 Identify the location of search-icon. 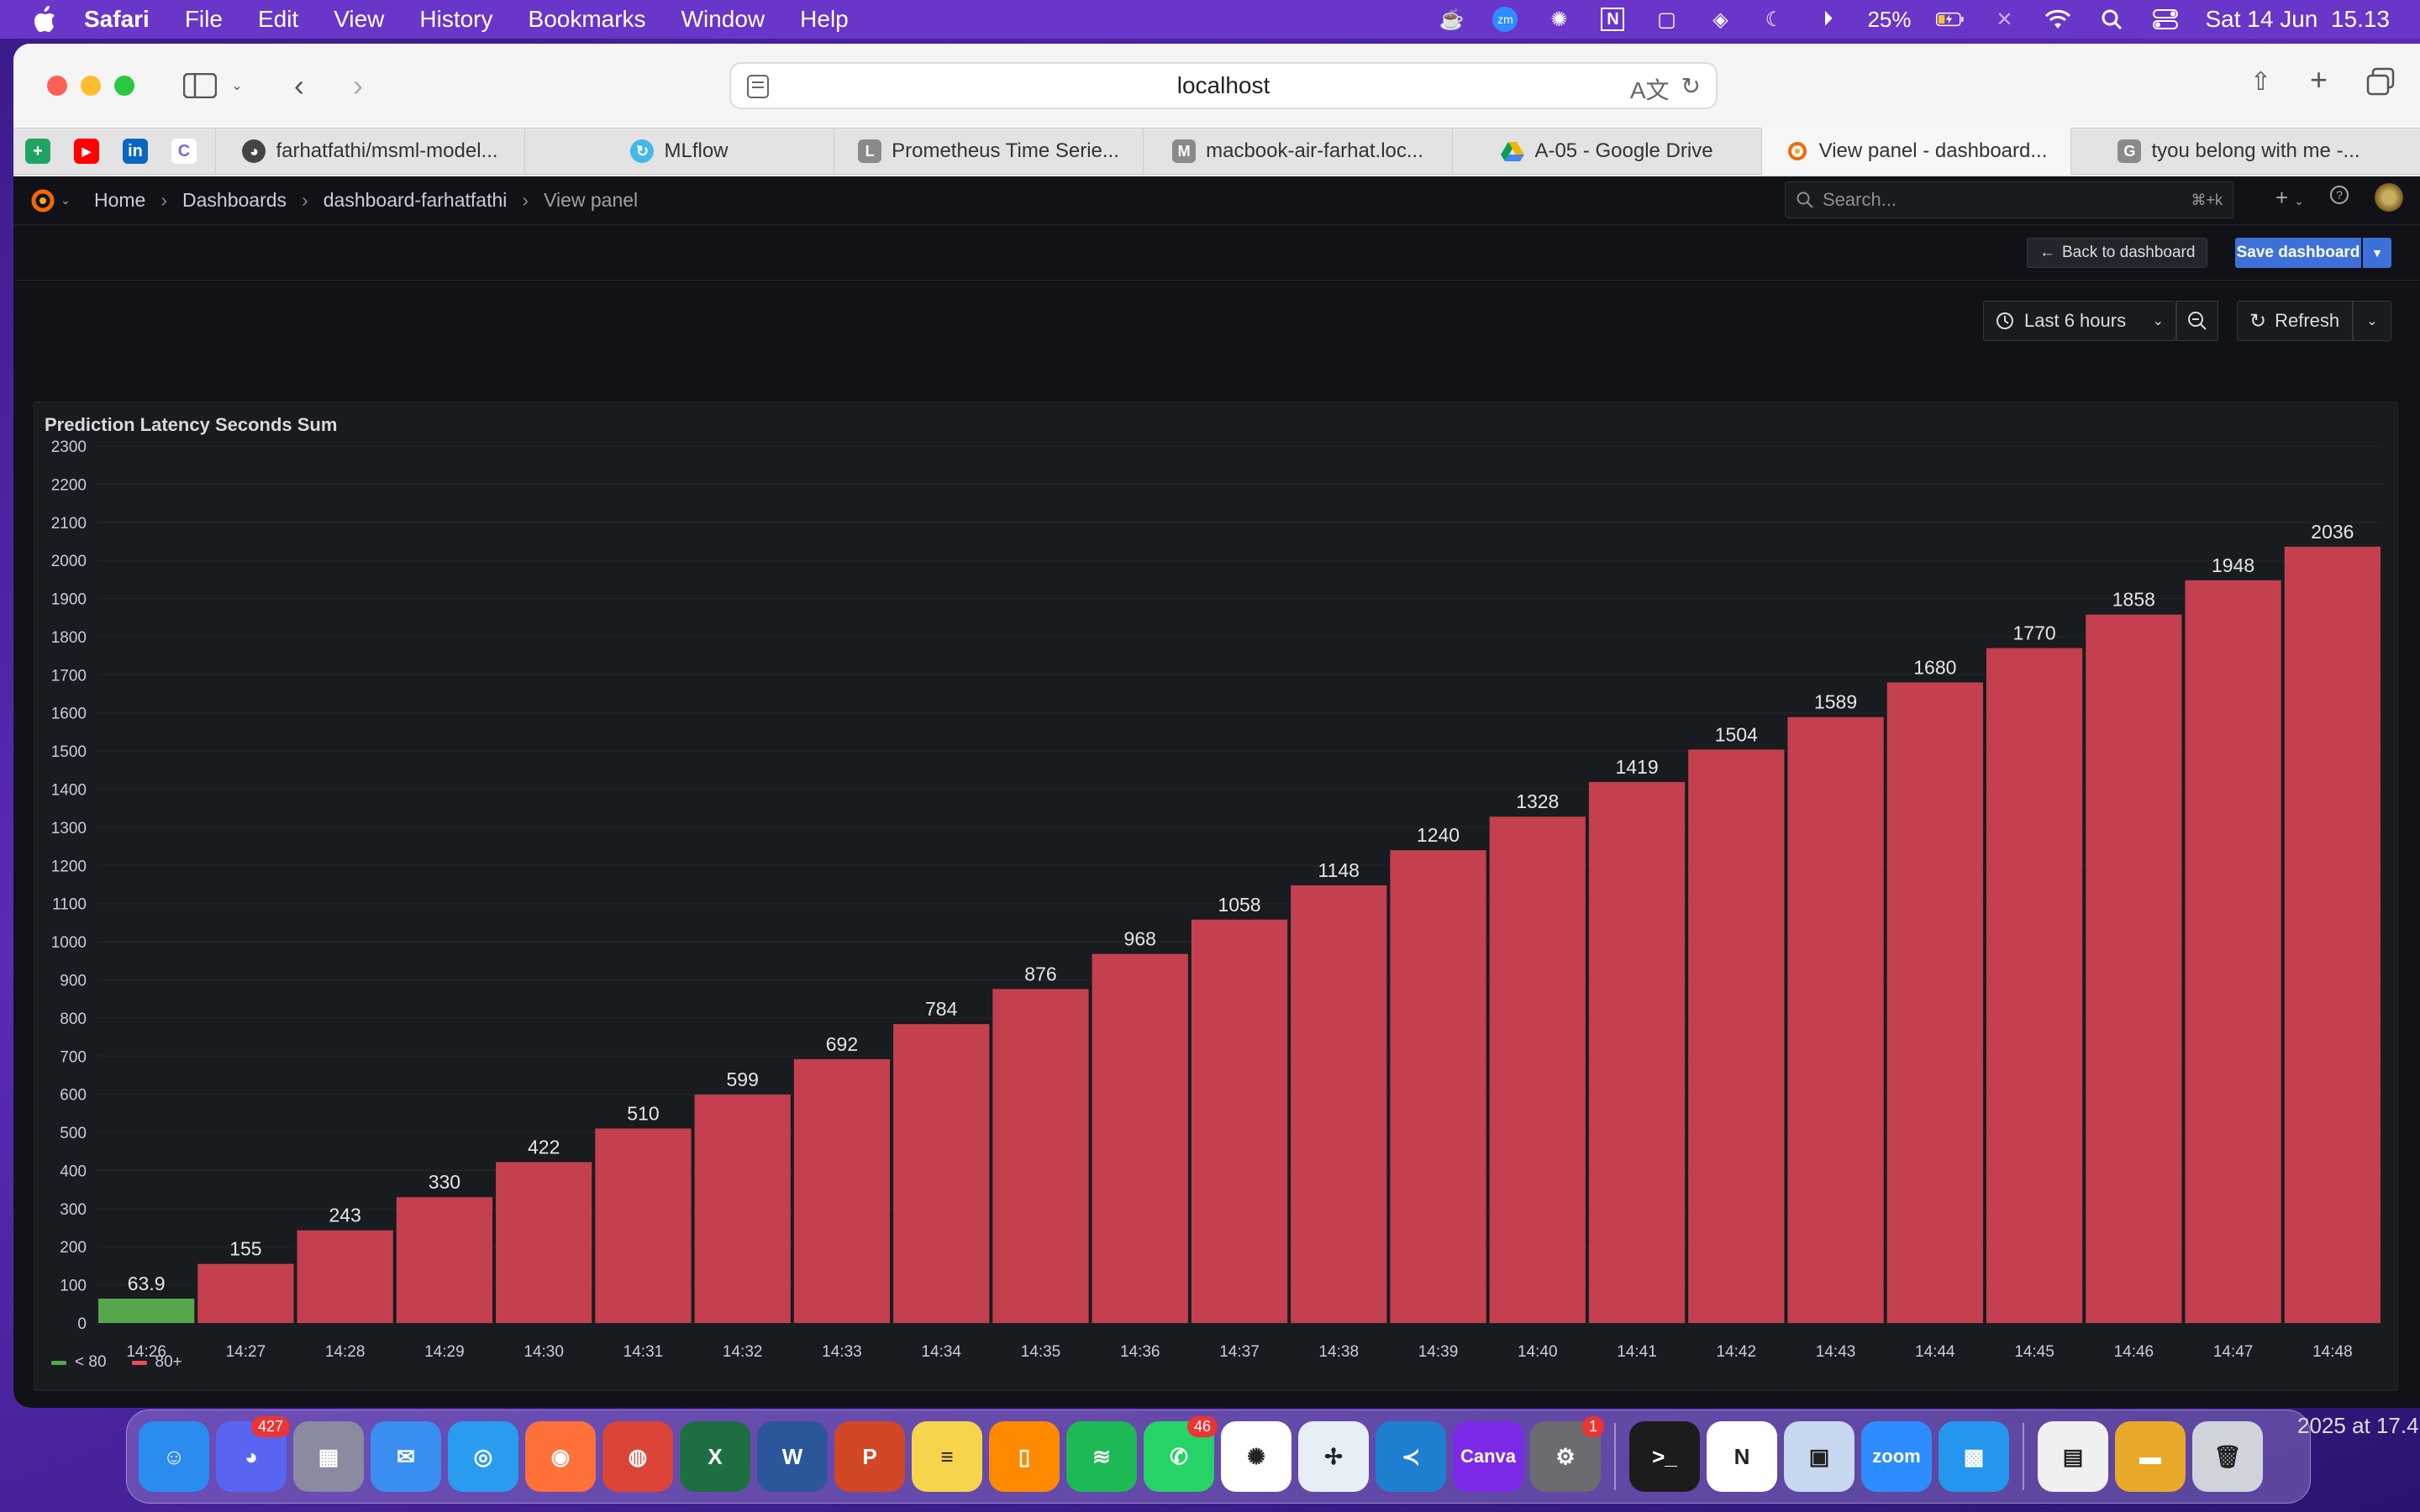
(2111, 19).